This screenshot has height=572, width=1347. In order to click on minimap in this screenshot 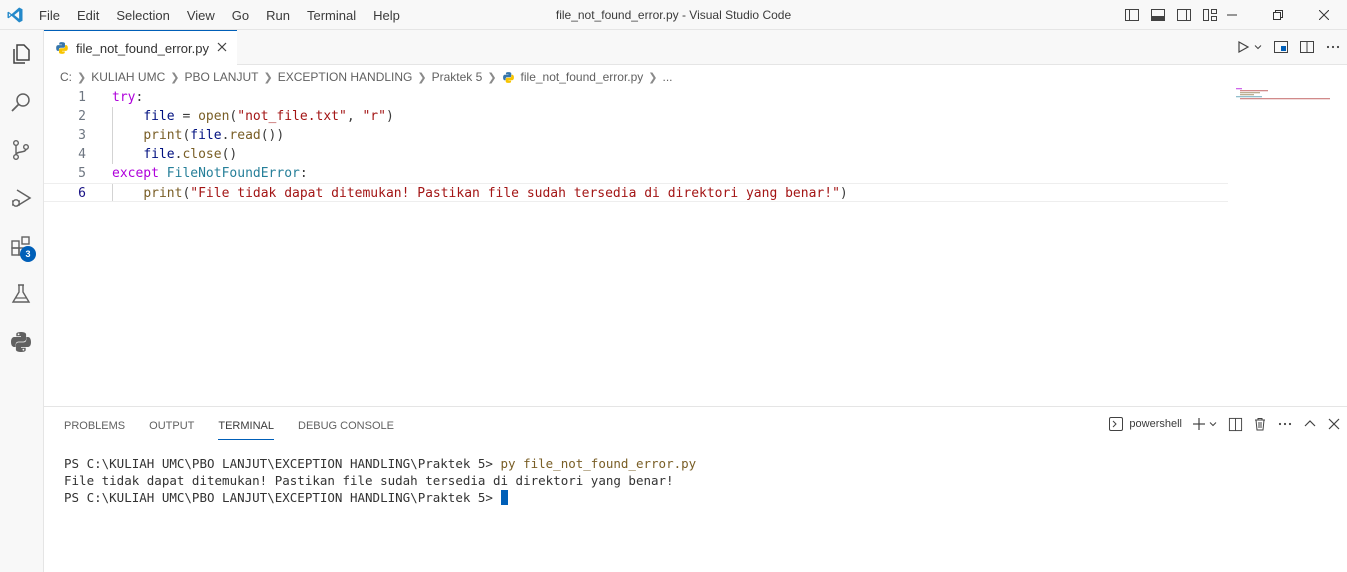, I will do `click(1284, 95)`.